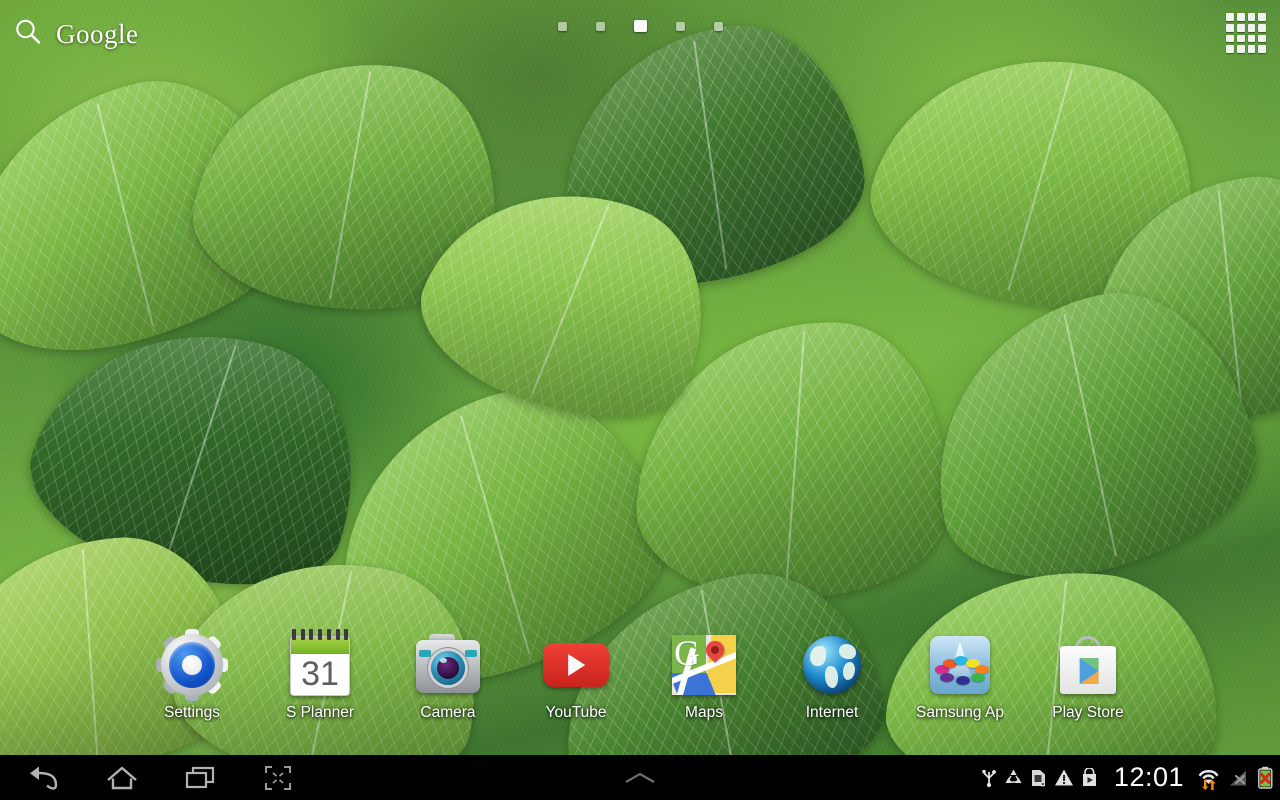 The height and width of the screenshot is (800, 1280). I want to click on page-dot-3-active, so click(640, 26).